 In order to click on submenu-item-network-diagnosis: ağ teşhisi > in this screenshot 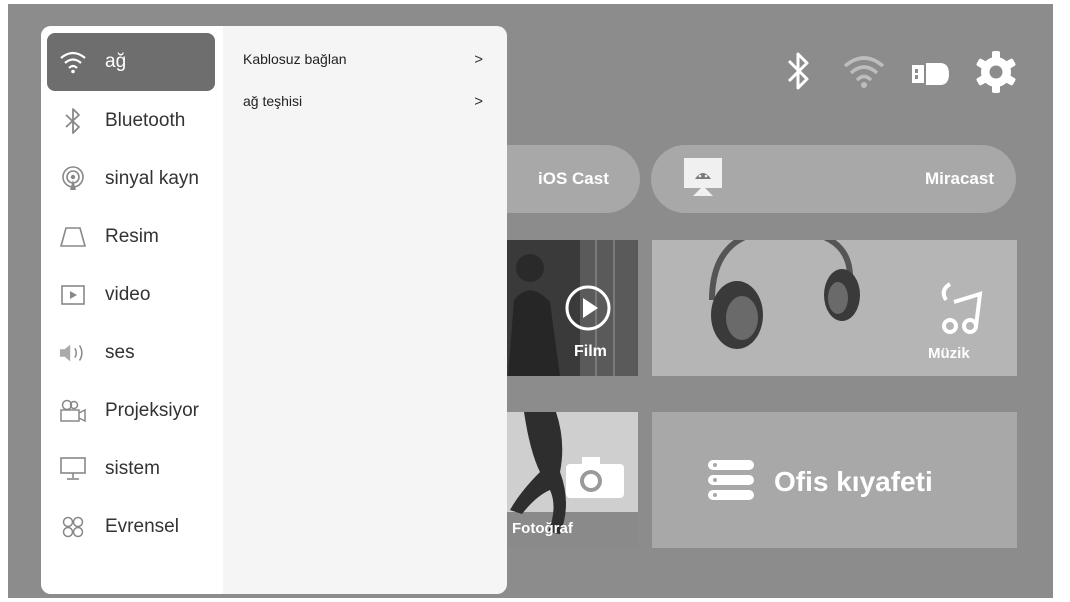, I will do `click(363, 104)`.